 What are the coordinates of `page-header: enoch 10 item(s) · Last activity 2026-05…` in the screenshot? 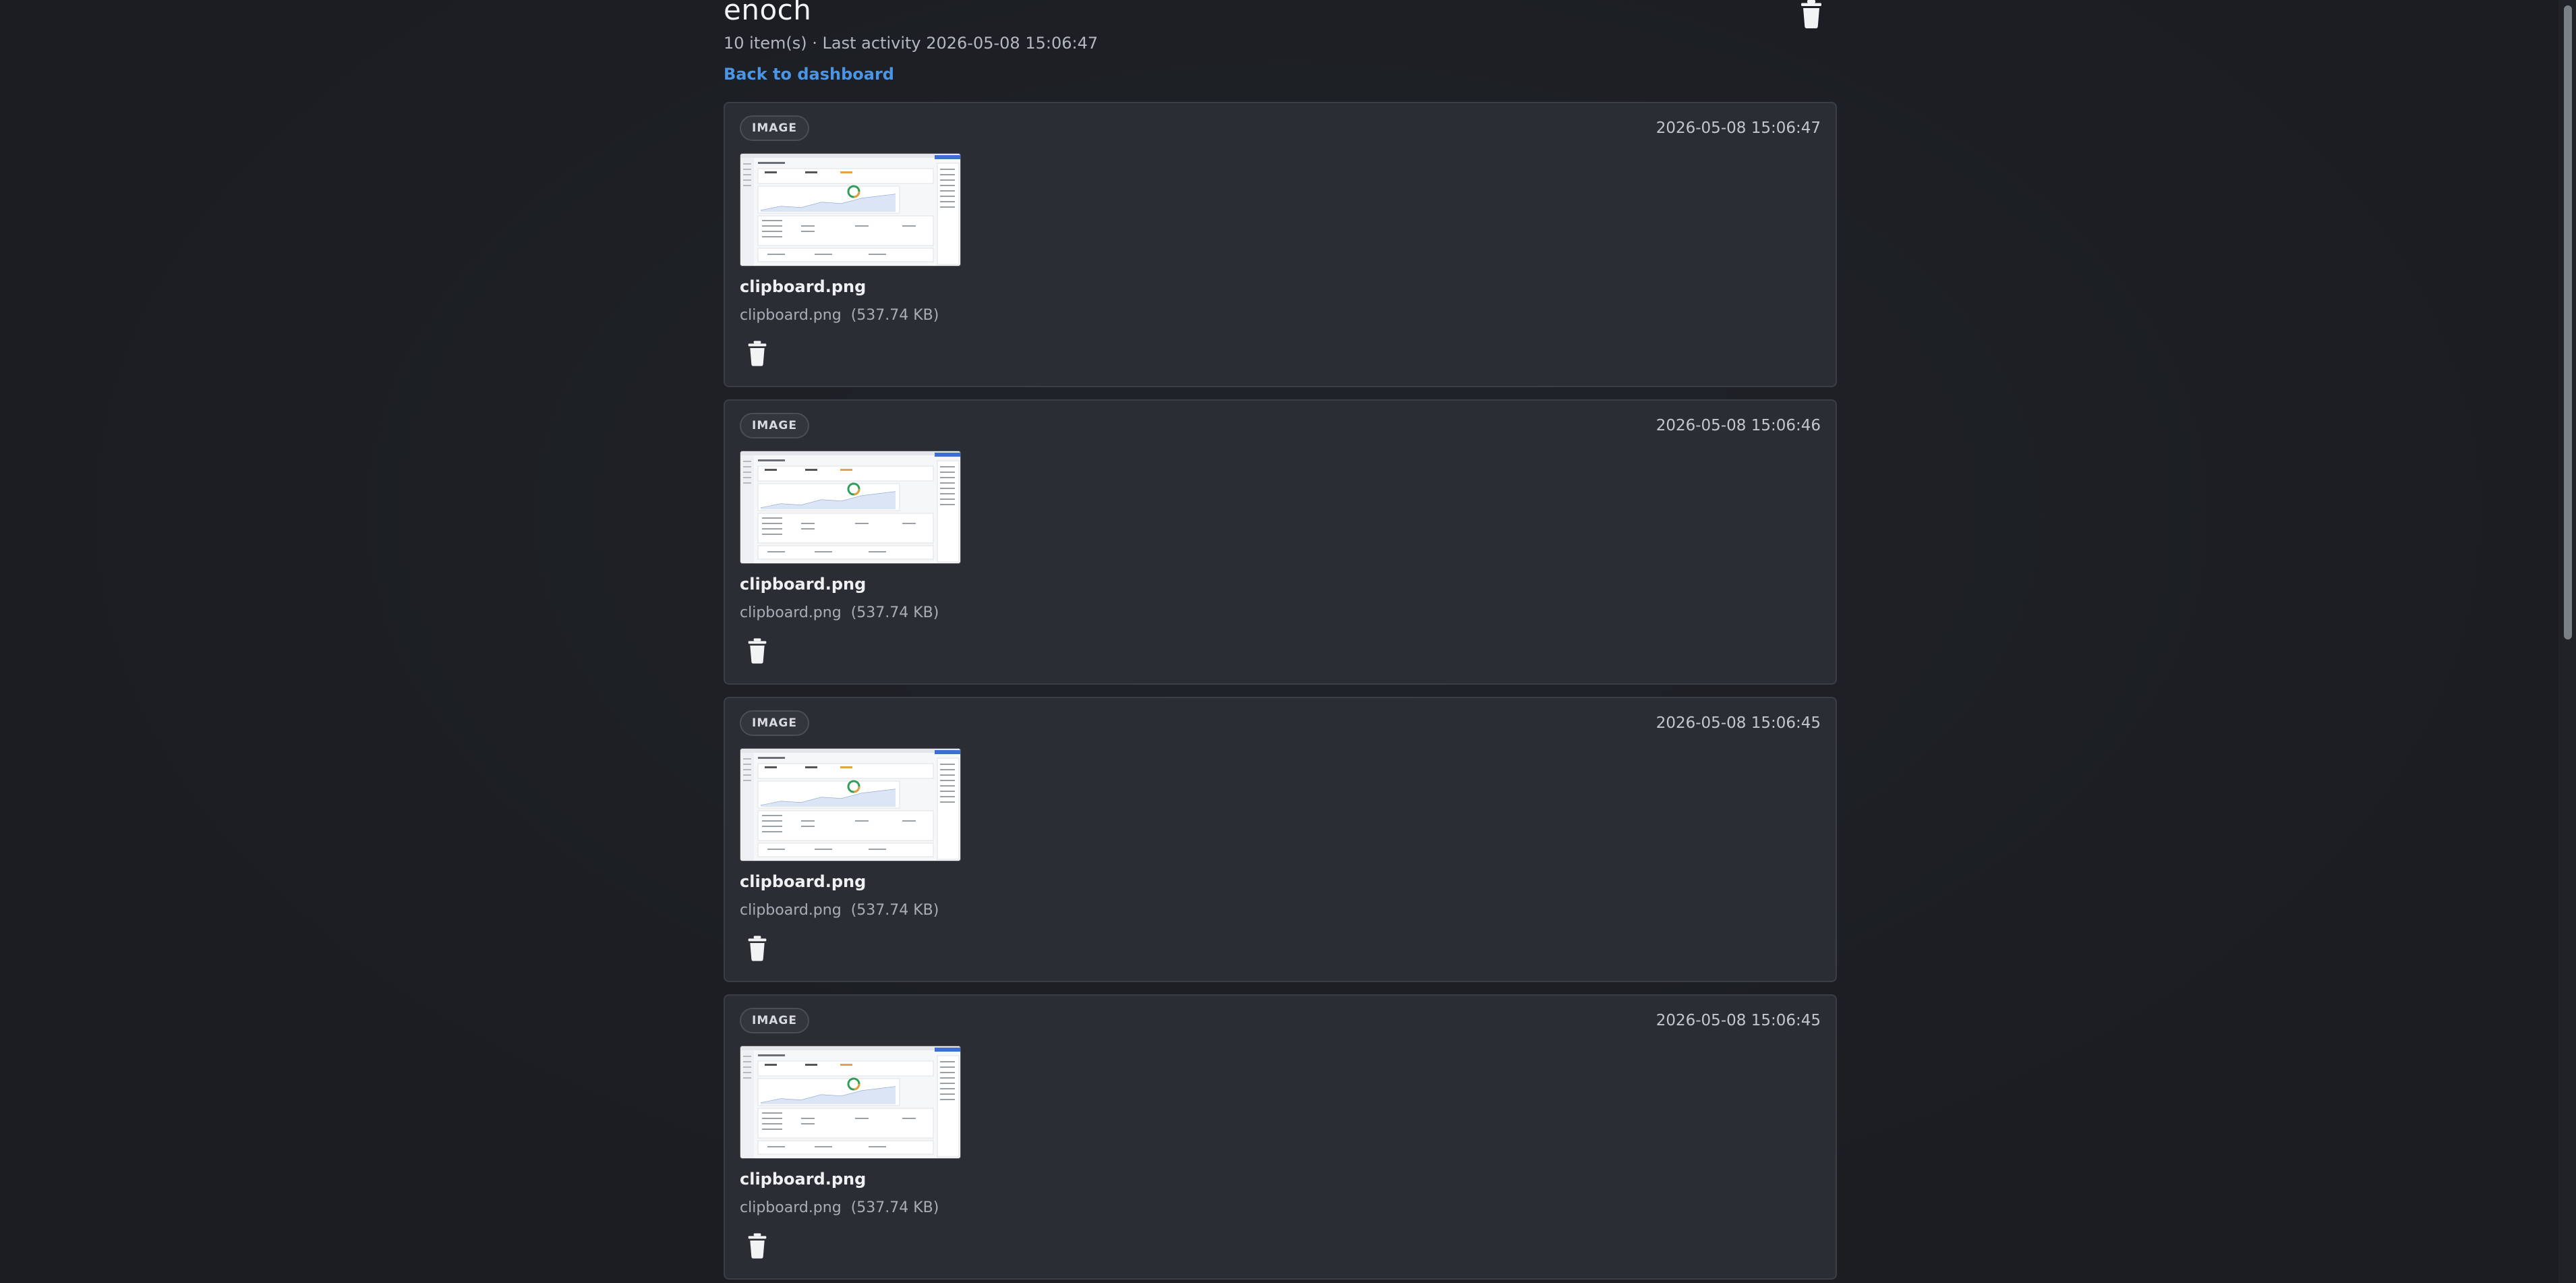 It's located at (1280, 51).